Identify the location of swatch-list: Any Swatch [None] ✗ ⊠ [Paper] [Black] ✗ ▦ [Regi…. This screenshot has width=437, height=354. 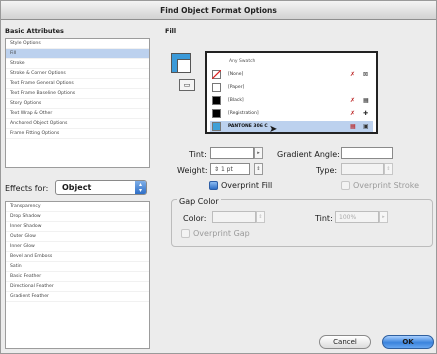
(291, 92).